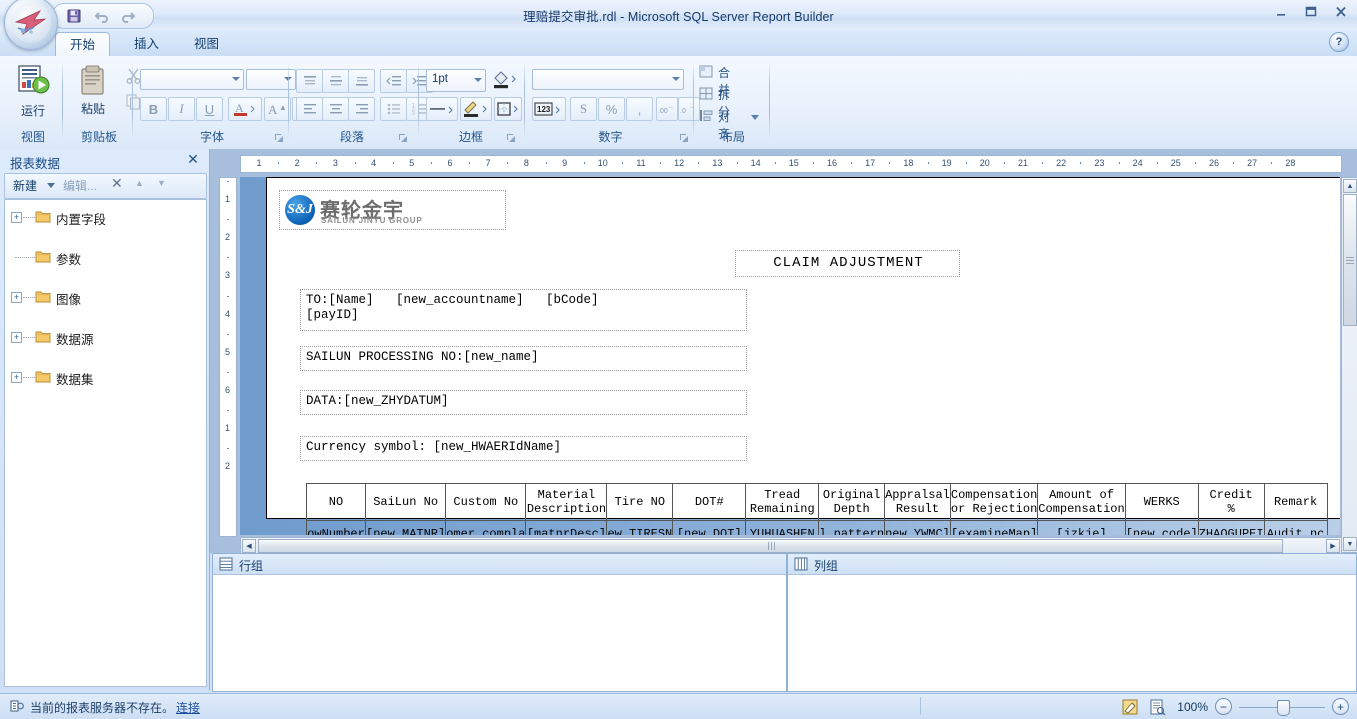  Describe the element at coordinates (782, 502) in the screenshot. I see `tablix-header-cell: Tread Remaining` at that location.